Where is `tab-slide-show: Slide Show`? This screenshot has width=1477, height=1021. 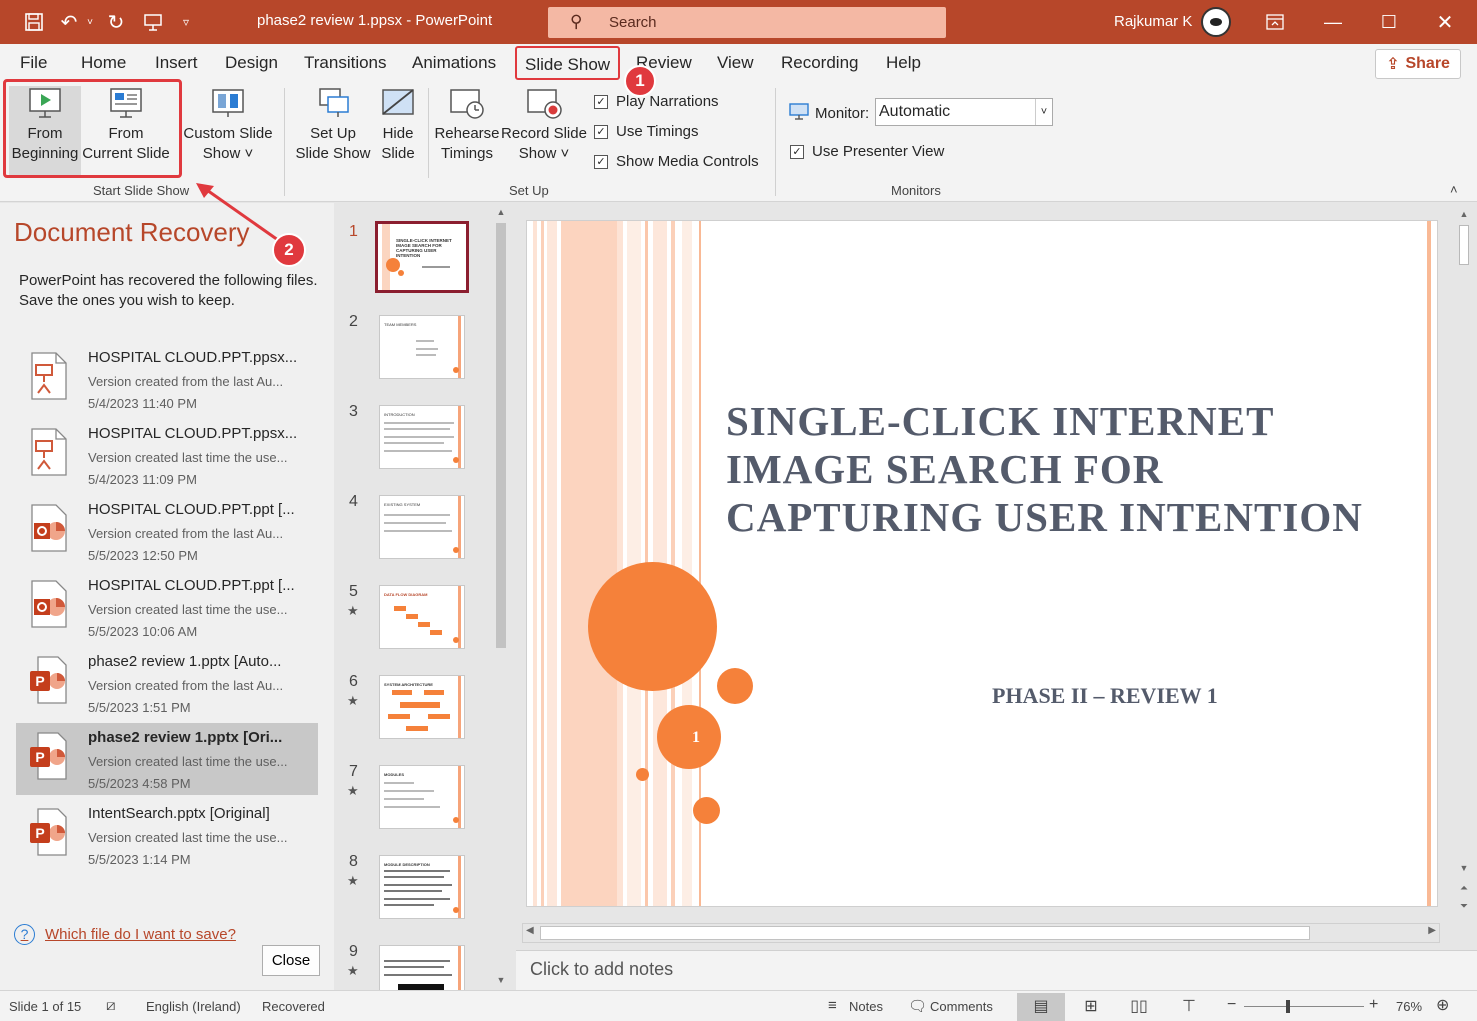
tab-slide-show: Slide Show is located at coordinates (568, 63).